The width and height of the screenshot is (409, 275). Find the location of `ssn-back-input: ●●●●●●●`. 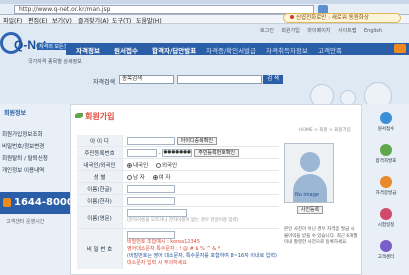

ssn-back-input: ●●●●●●● is located at coordinates (177, 153).